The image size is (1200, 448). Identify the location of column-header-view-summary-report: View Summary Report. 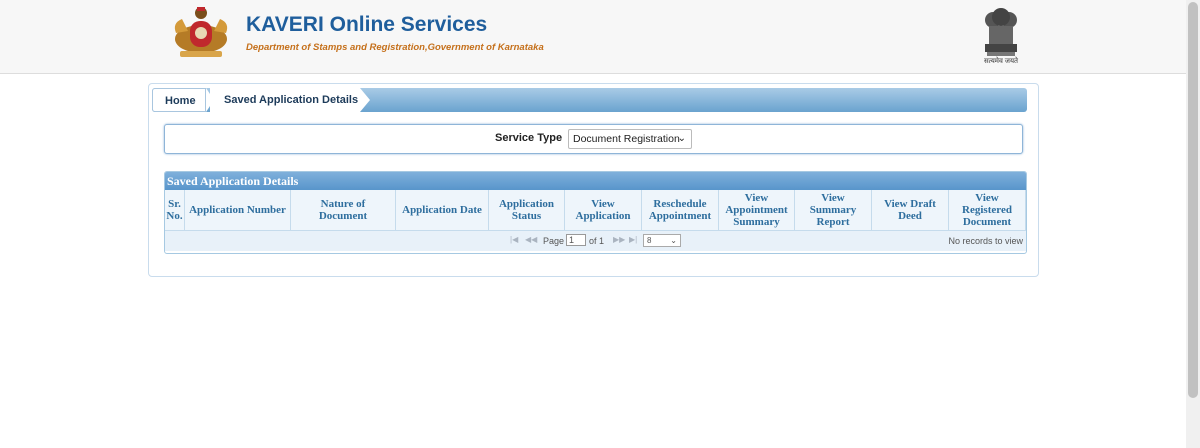
(833, 210).